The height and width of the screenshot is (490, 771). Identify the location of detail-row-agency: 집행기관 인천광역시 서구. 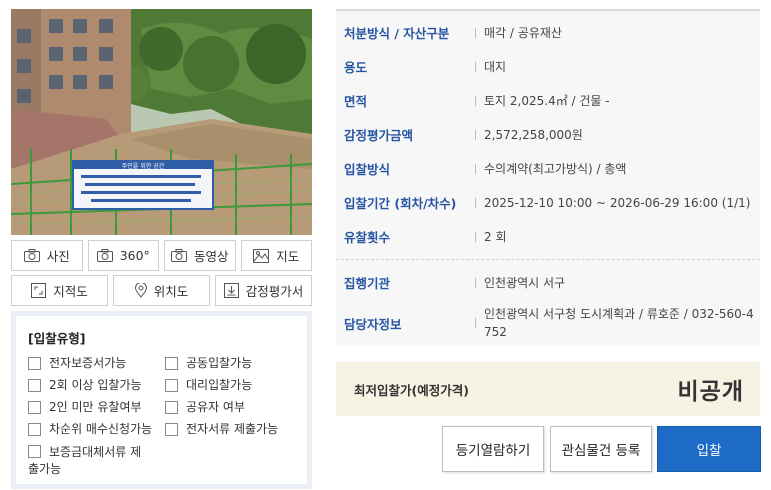
(548, 282).